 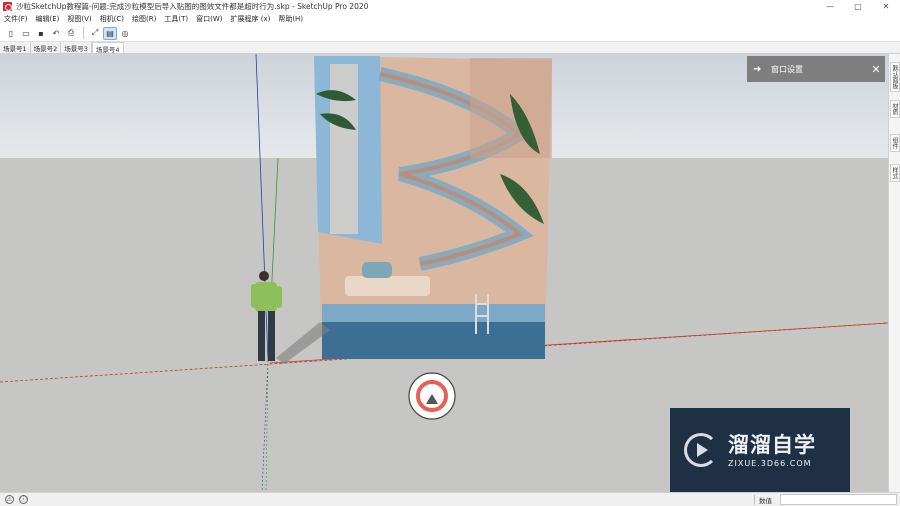 What do you see at coordinates (895, 173) in the screenshot?
I see `dock-tab-styles: 样式` at bounding box center [895, 173].